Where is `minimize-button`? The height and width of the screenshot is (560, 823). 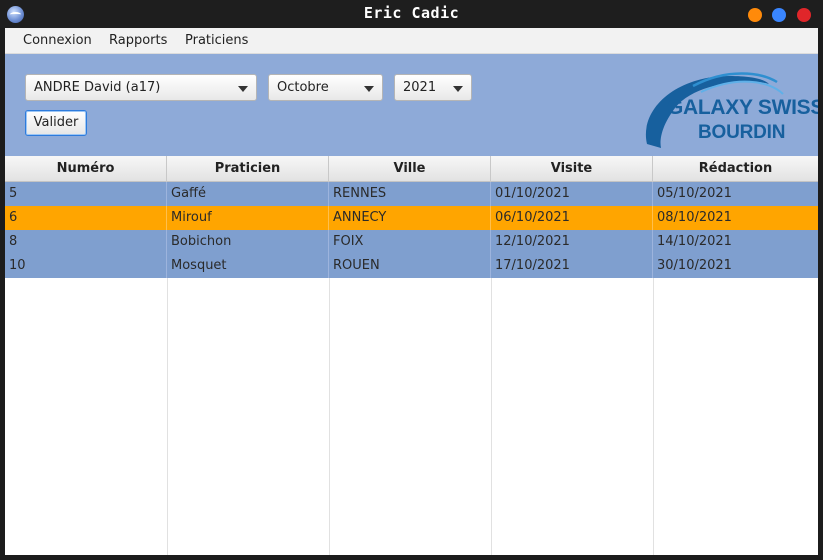 minimize-button is located at coordinates (755, 15).